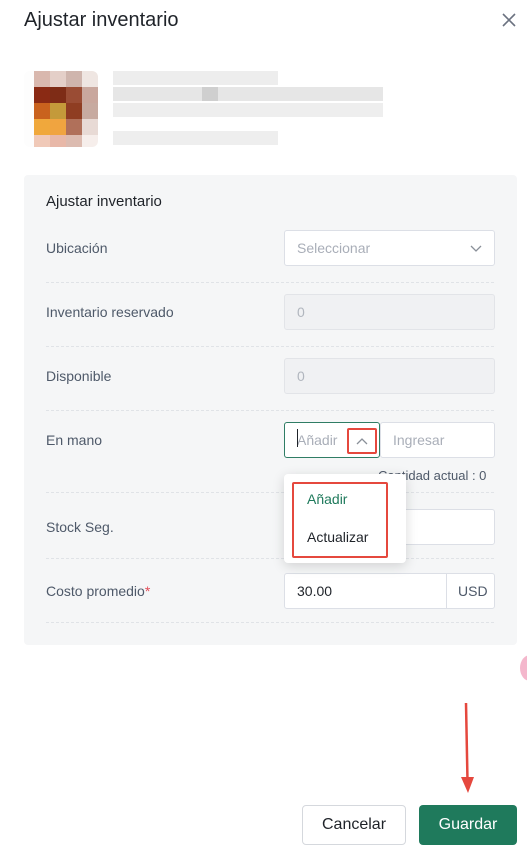 This screenshot has width=527, height=847. I want to click on text-cursor, so click(297, 438).